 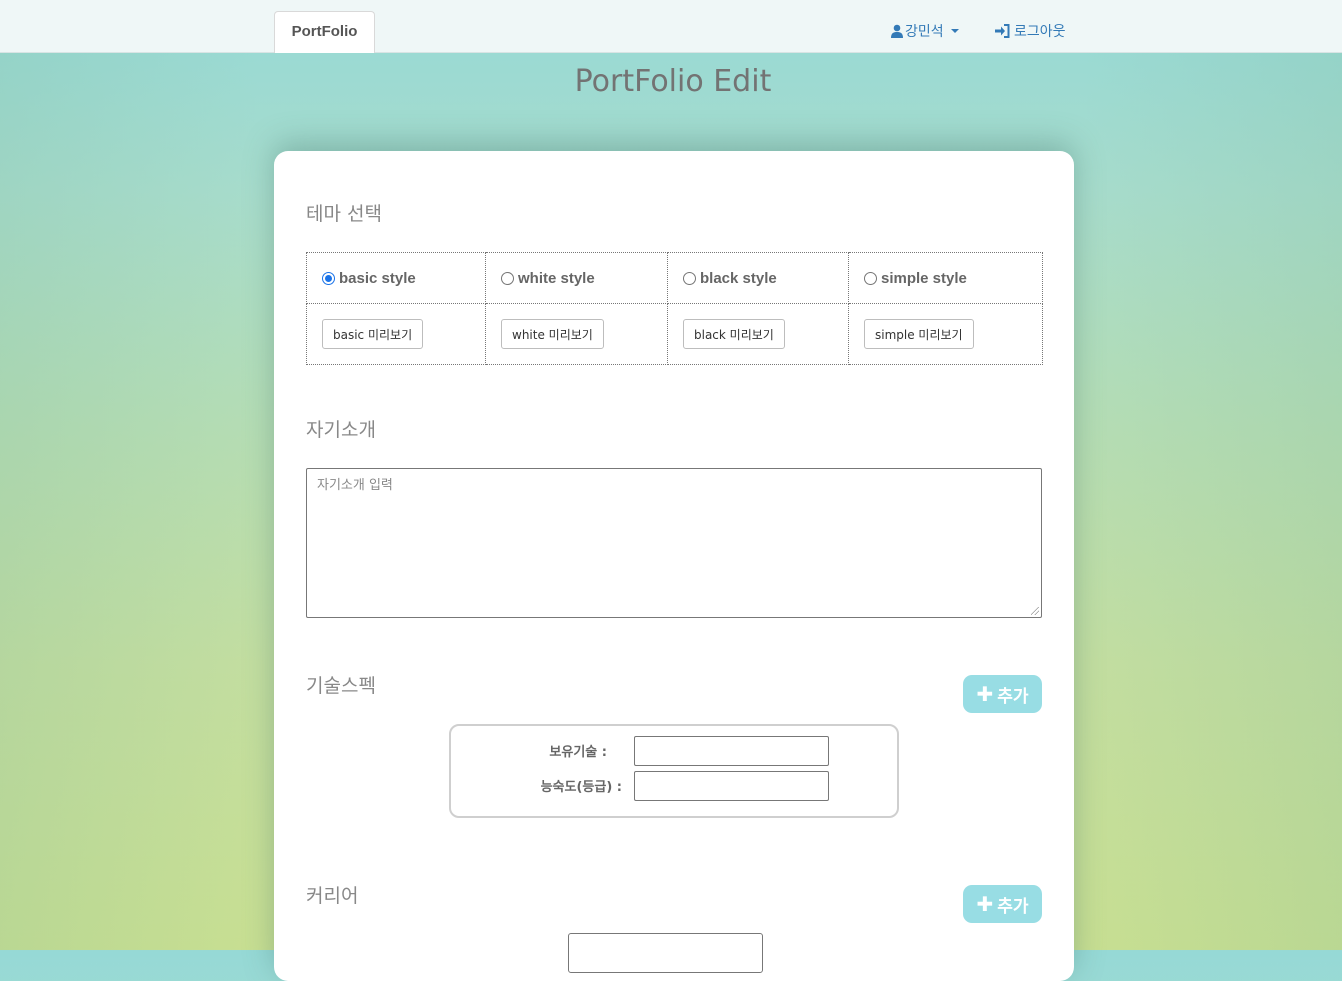 What do you see at coordinates (578, 752) in the screenshot?
I see `skill-label: 보유기술 :` at bounding box center [578, 752].